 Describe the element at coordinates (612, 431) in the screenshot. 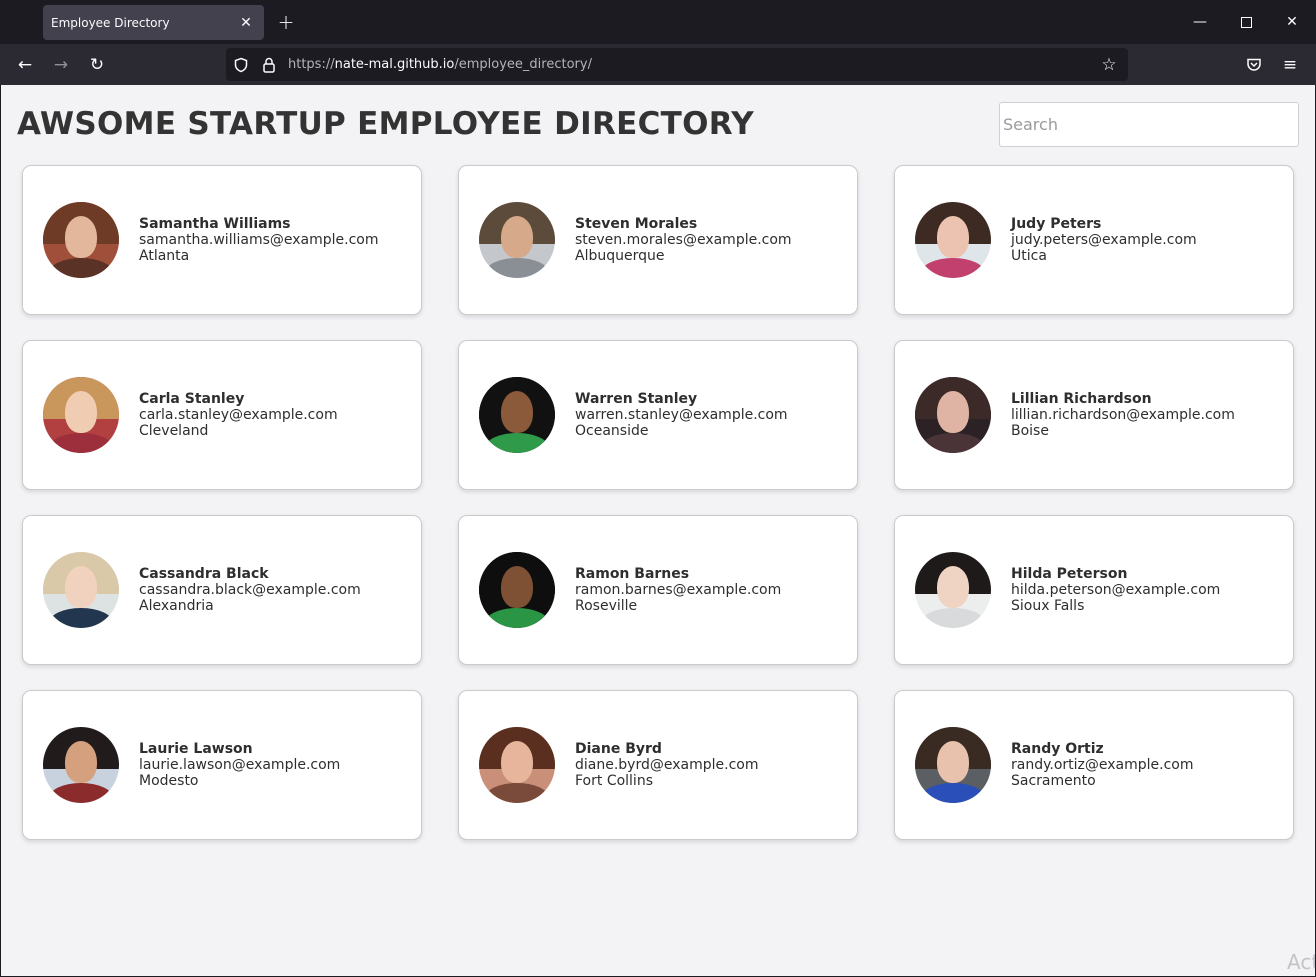

I see `employee-city: Oceanside` at that location.